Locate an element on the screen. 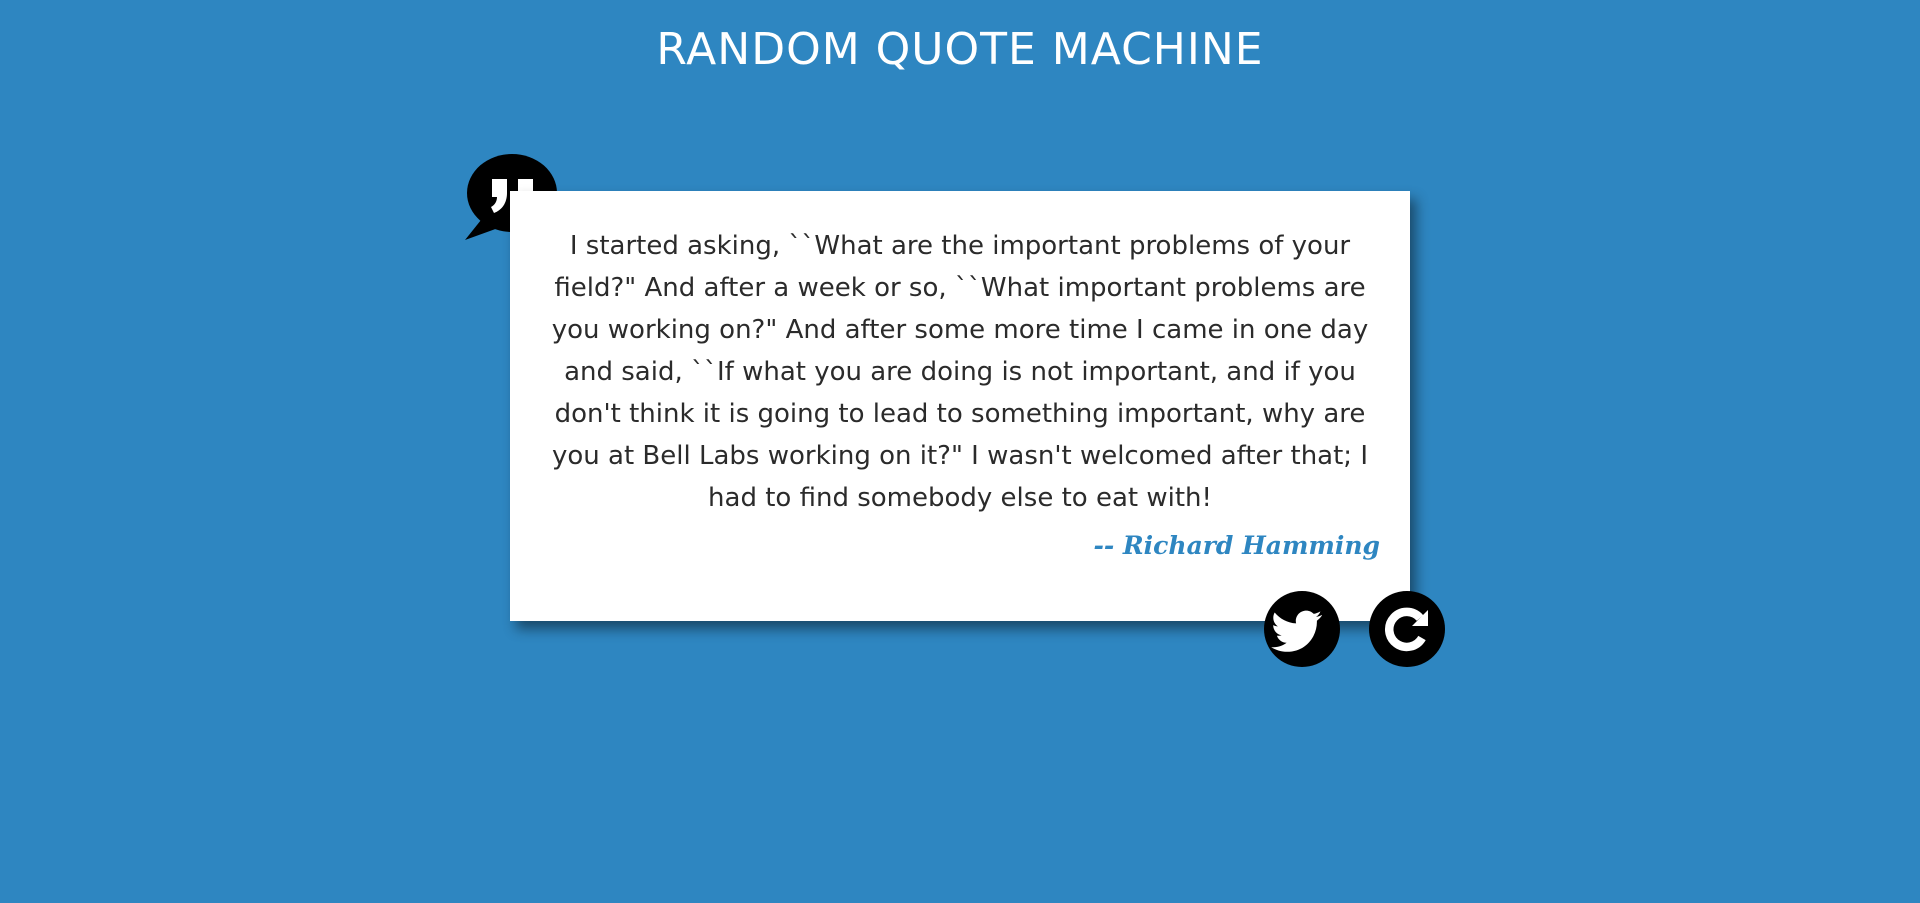 The width and height of the screenshot is (1920, 903). refresh-icon is located at coordinates (1406, 629).